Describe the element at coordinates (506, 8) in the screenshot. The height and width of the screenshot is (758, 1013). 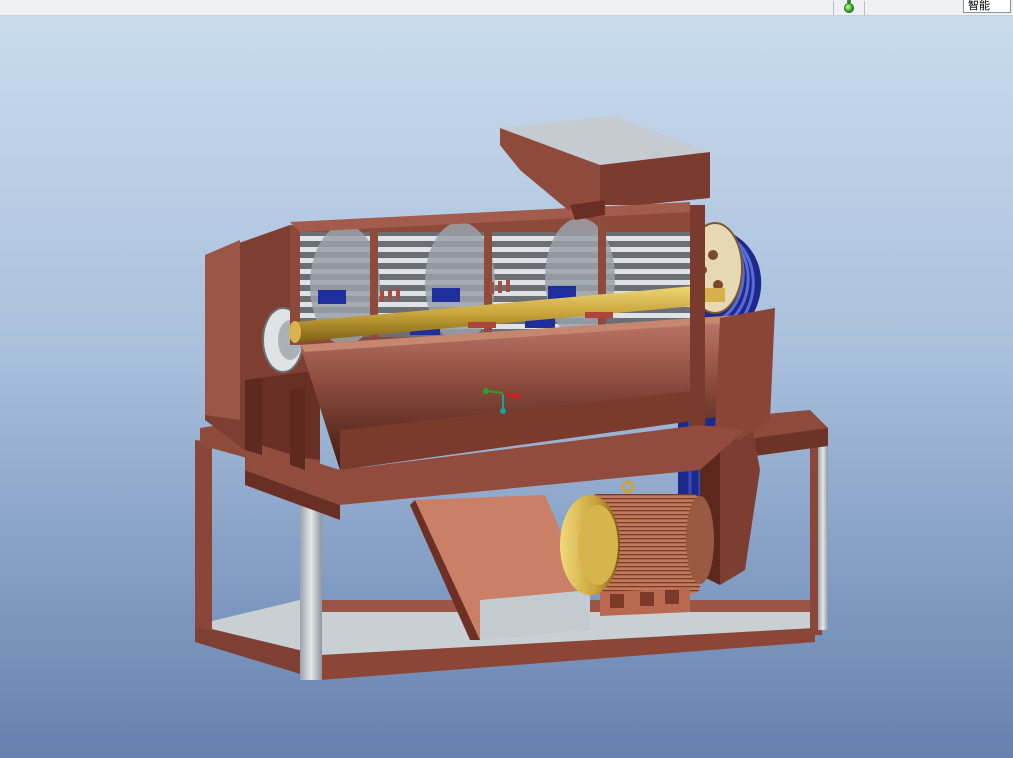
I see `status-bar: 智能` at that location.